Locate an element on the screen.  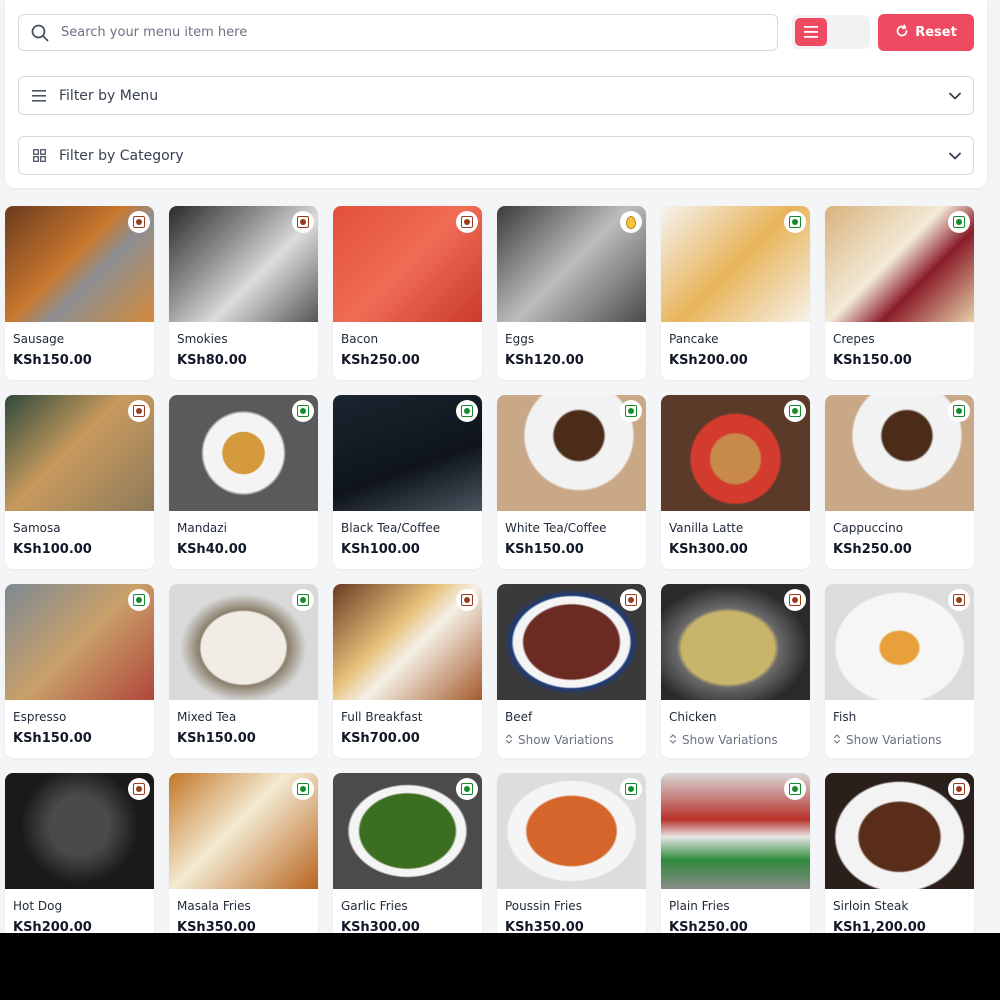
item-name: Chicken is located at coordinates (693, 717).